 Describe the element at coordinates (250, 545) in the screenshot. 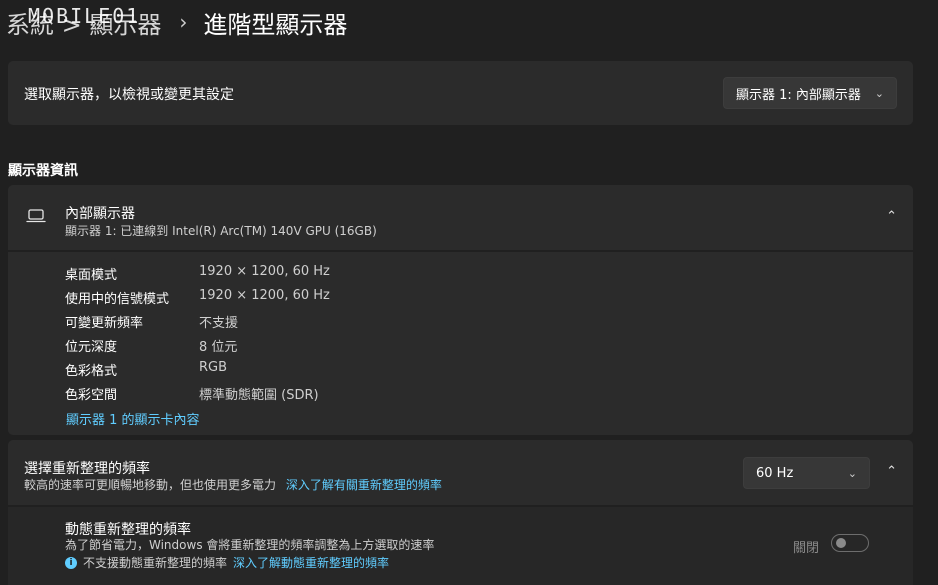

I see `dynamic-refresh-subtitle: 為了節省電力，Windows 會將重新整理的頻率調整為上方選取的速率` at that location.